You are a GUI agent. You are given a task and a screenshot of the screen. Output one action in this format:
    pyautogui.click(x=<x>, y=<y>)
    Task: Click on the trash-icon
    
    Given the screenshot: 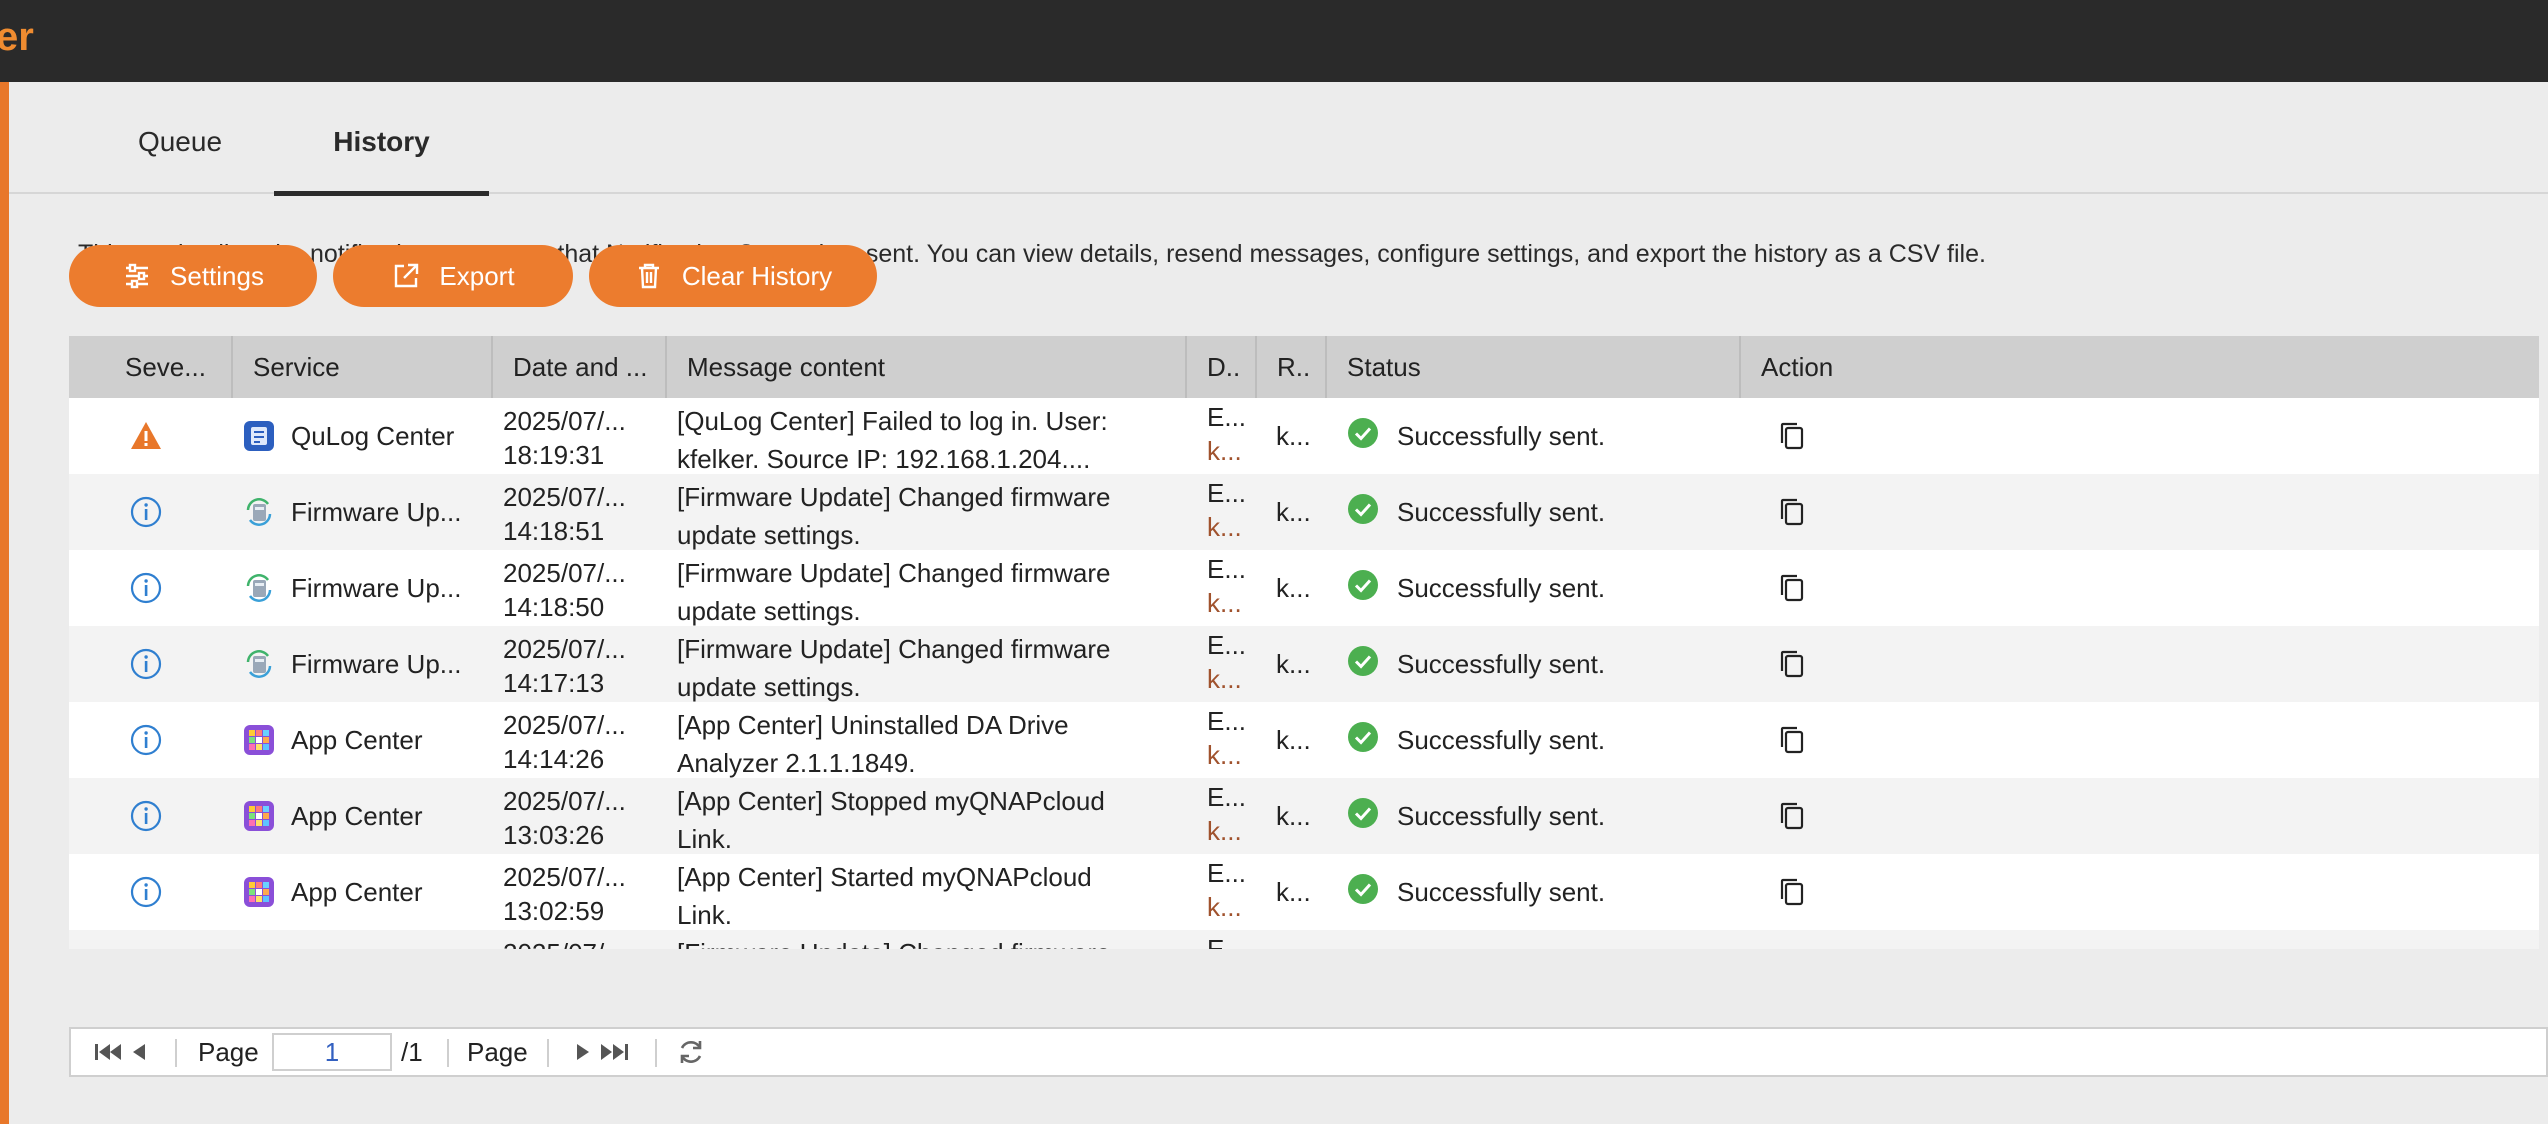 What is the action you would take?
    pyautogui.click(x=648, y=276)
    